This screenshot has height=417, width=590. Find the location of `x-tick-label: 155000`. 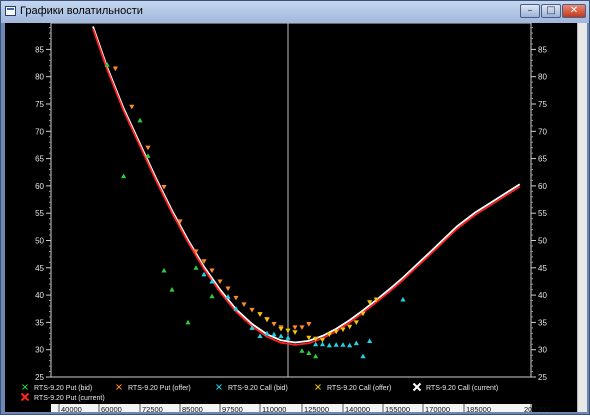

x-tick-label: 155000 is located at coordinates (397, 408).